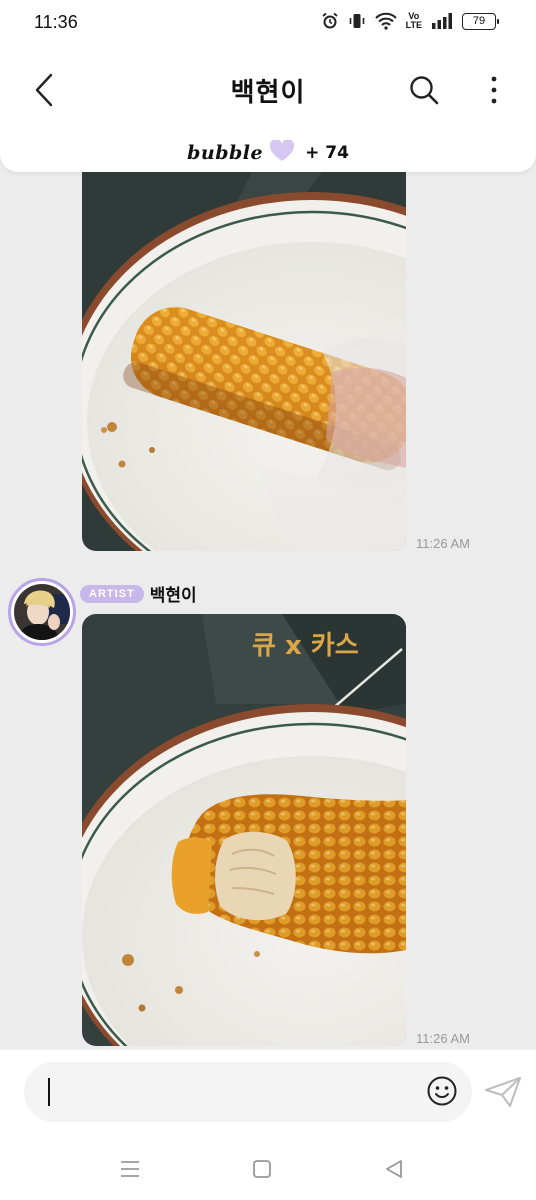  What do you see at coordinates (112, 593) in the screenshot?
I see `artist-badge: ARTIST` at bounding box center [112, 593].